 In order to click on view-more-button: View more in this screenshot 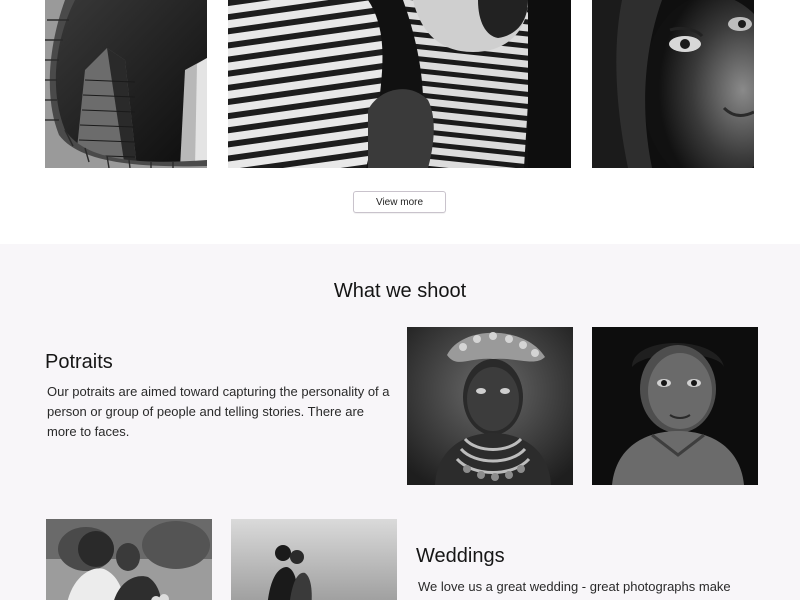, I will do `click(399, 202)`.